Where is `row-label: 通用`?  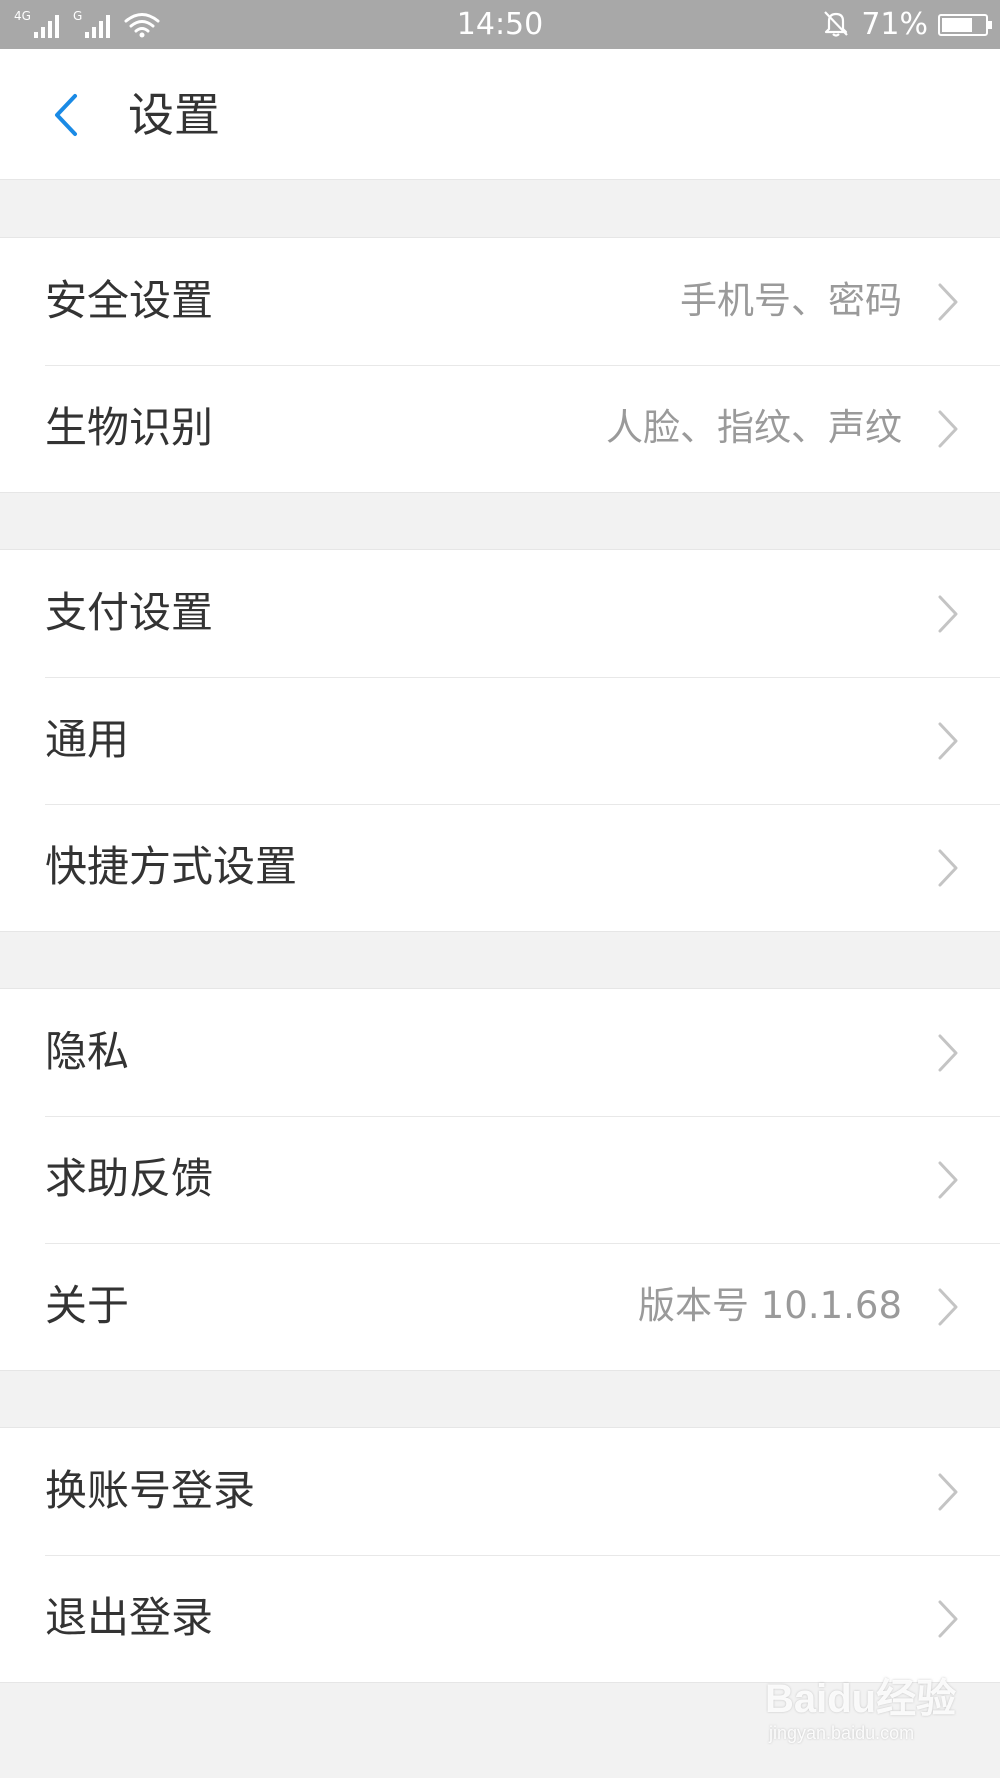 row-label: 通用 is located at coordinates (87, 739).